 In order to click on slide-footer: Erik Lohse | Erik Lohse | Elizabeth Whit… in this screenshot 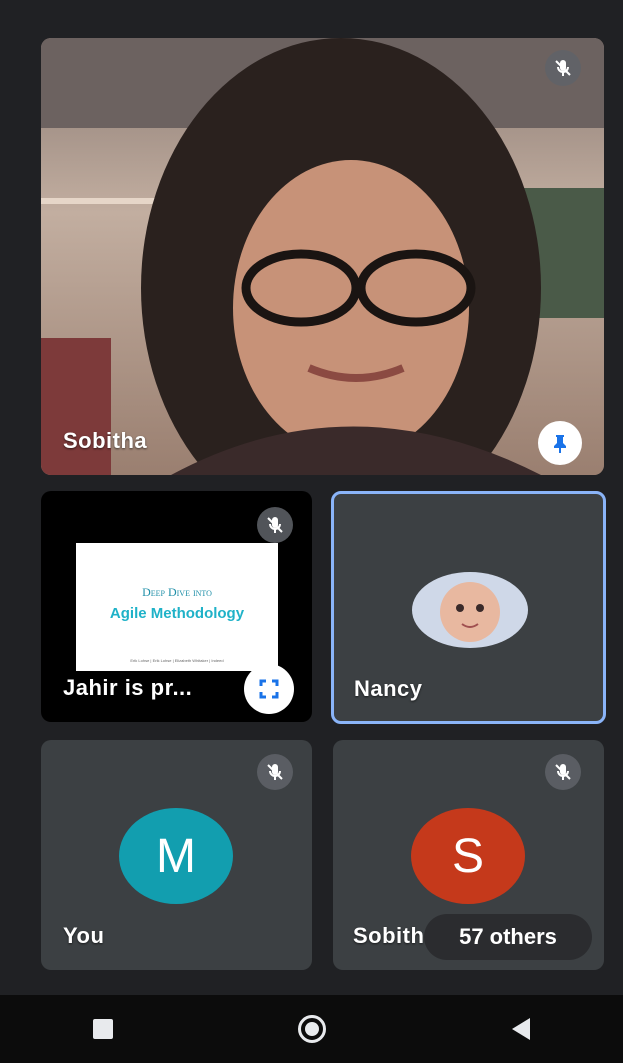, I will do `click(177, 660)`.